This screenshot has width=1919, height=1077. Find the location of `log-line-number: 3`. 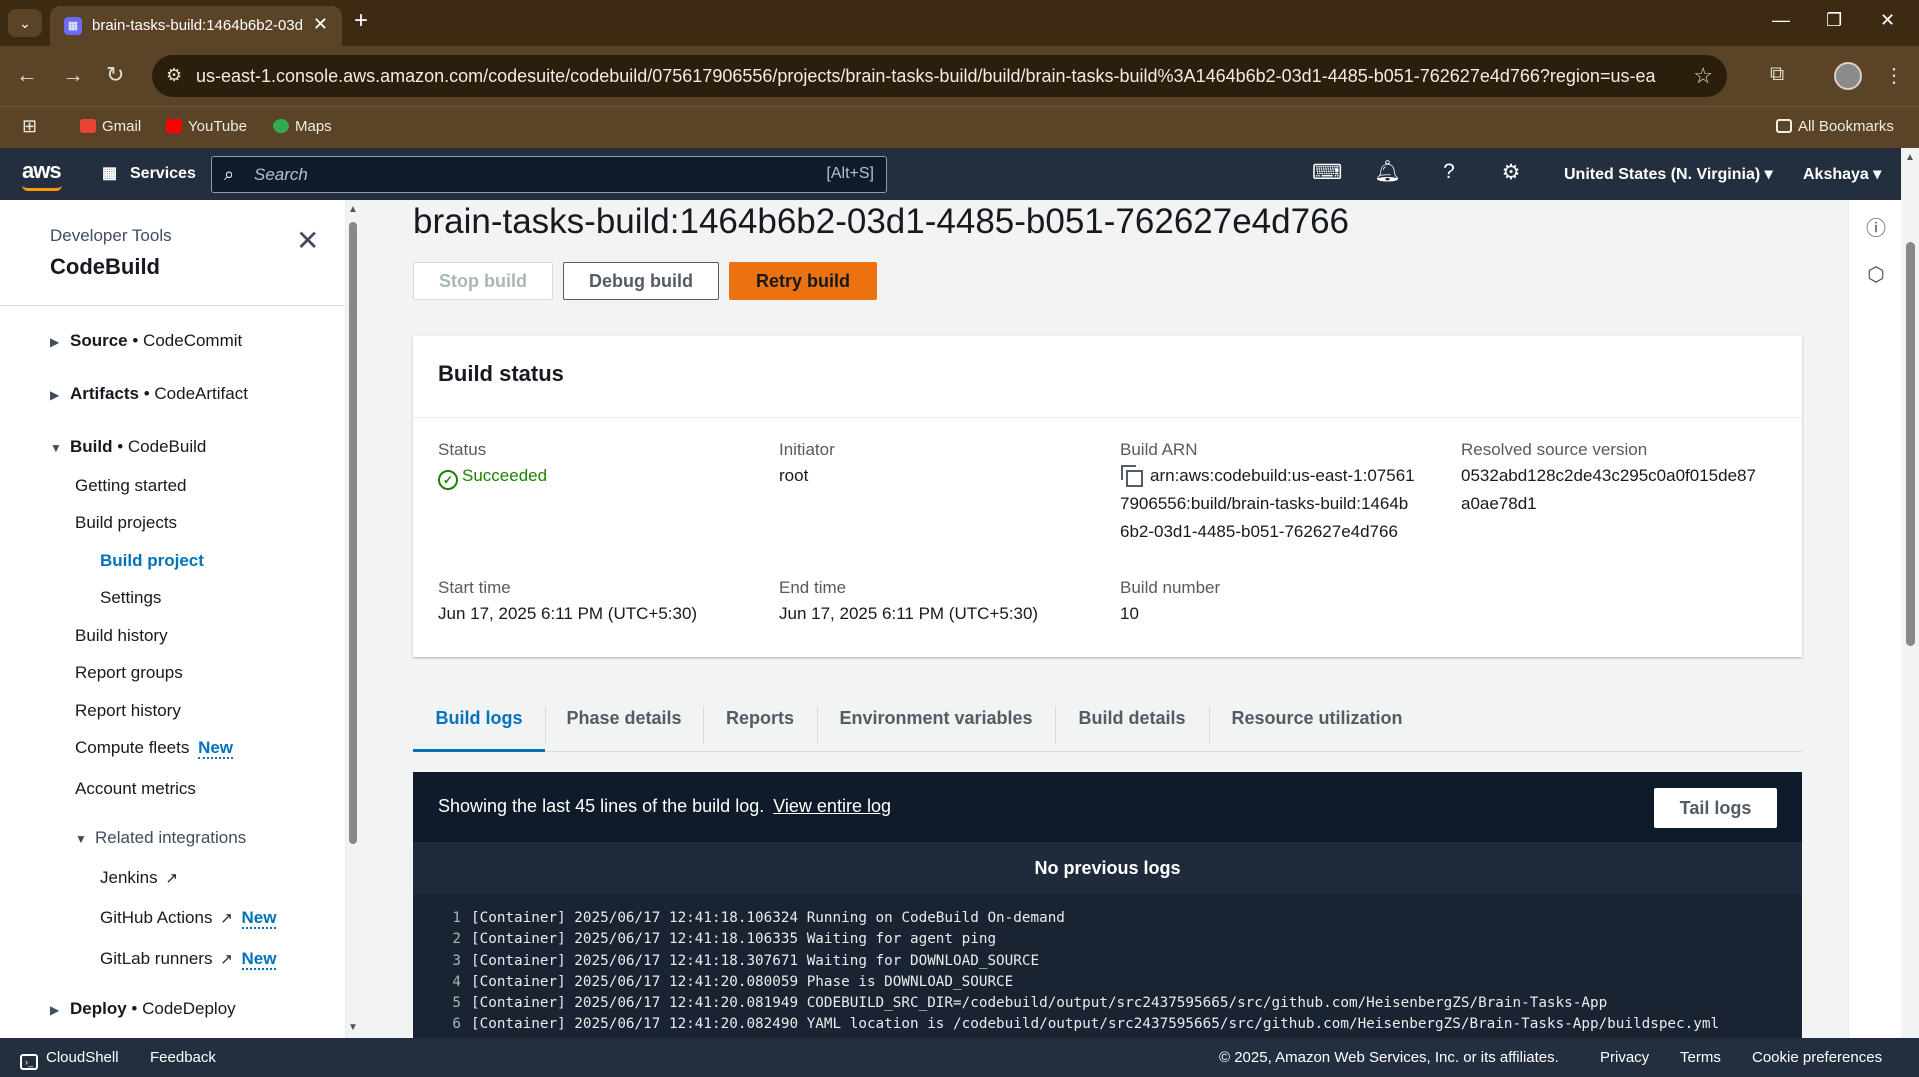

log-line-number: 3 is located at coordinates (456, 960).